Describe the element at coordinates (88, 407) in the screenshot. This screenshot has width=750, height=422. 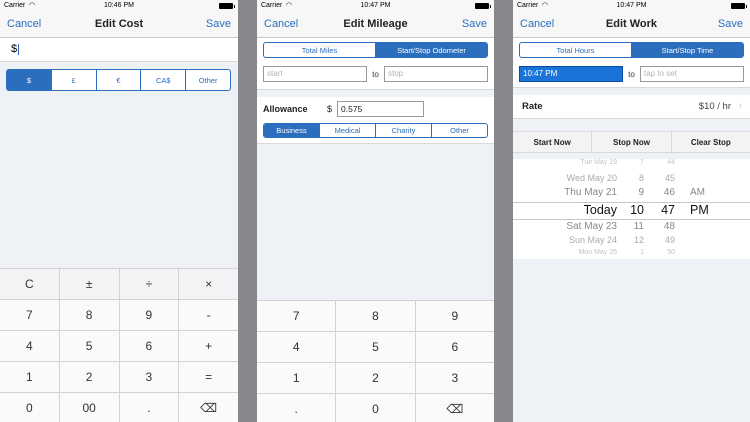
I see `key-00: 00` at that location.